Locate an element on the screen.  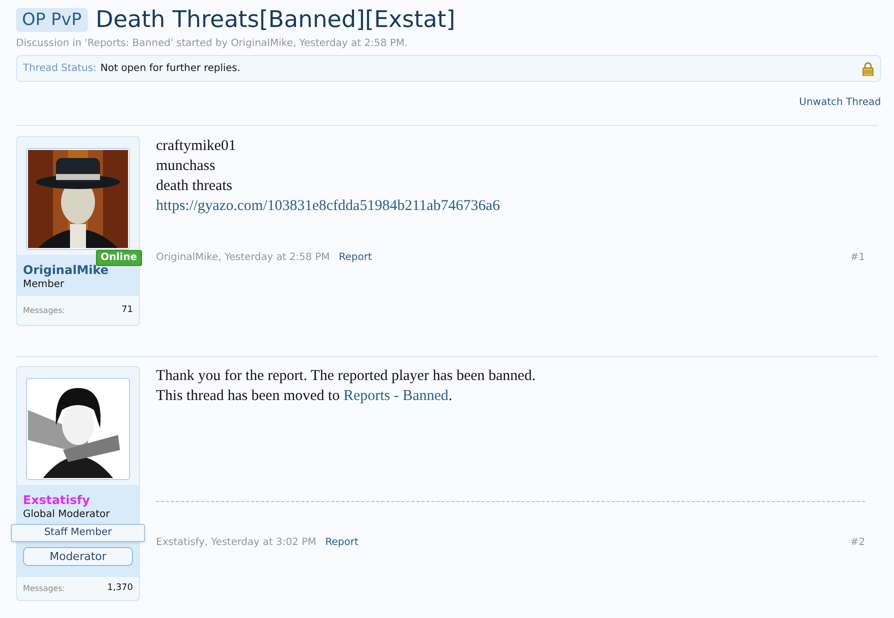
post-link: https://gyazo.com/103831e8cfdda51984b211ab746736a6 is located at coordinates (510, 206).